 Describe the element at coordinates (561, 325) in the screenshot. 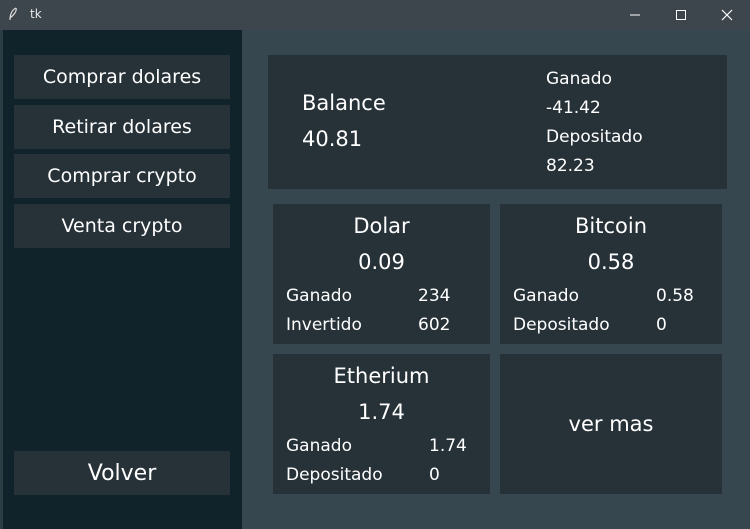

I see `bitcoin-deposited-label: Depositado` at that location.